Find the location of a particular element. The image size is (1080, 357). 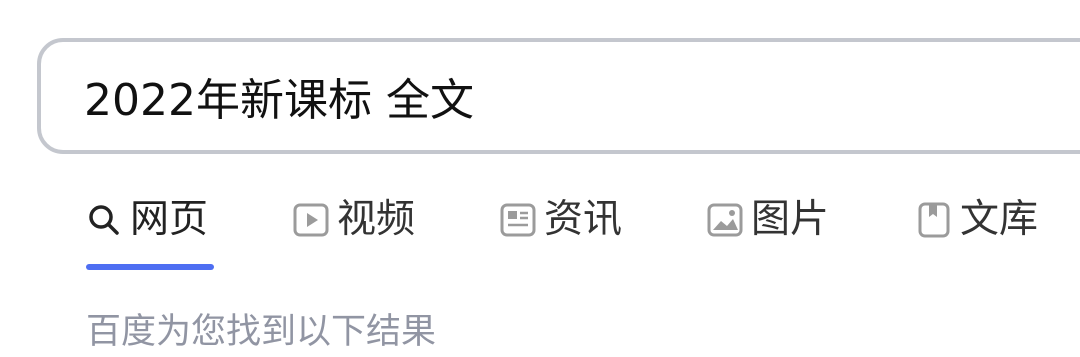

result-summary: 百度为您找到以下结果 is located at coordinates (261, 332).